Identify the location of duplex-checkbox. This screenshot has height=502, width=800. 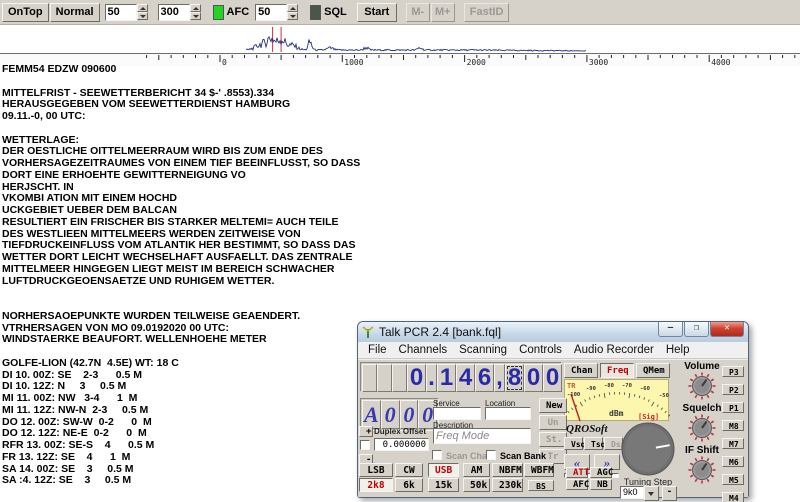
(365, 445).